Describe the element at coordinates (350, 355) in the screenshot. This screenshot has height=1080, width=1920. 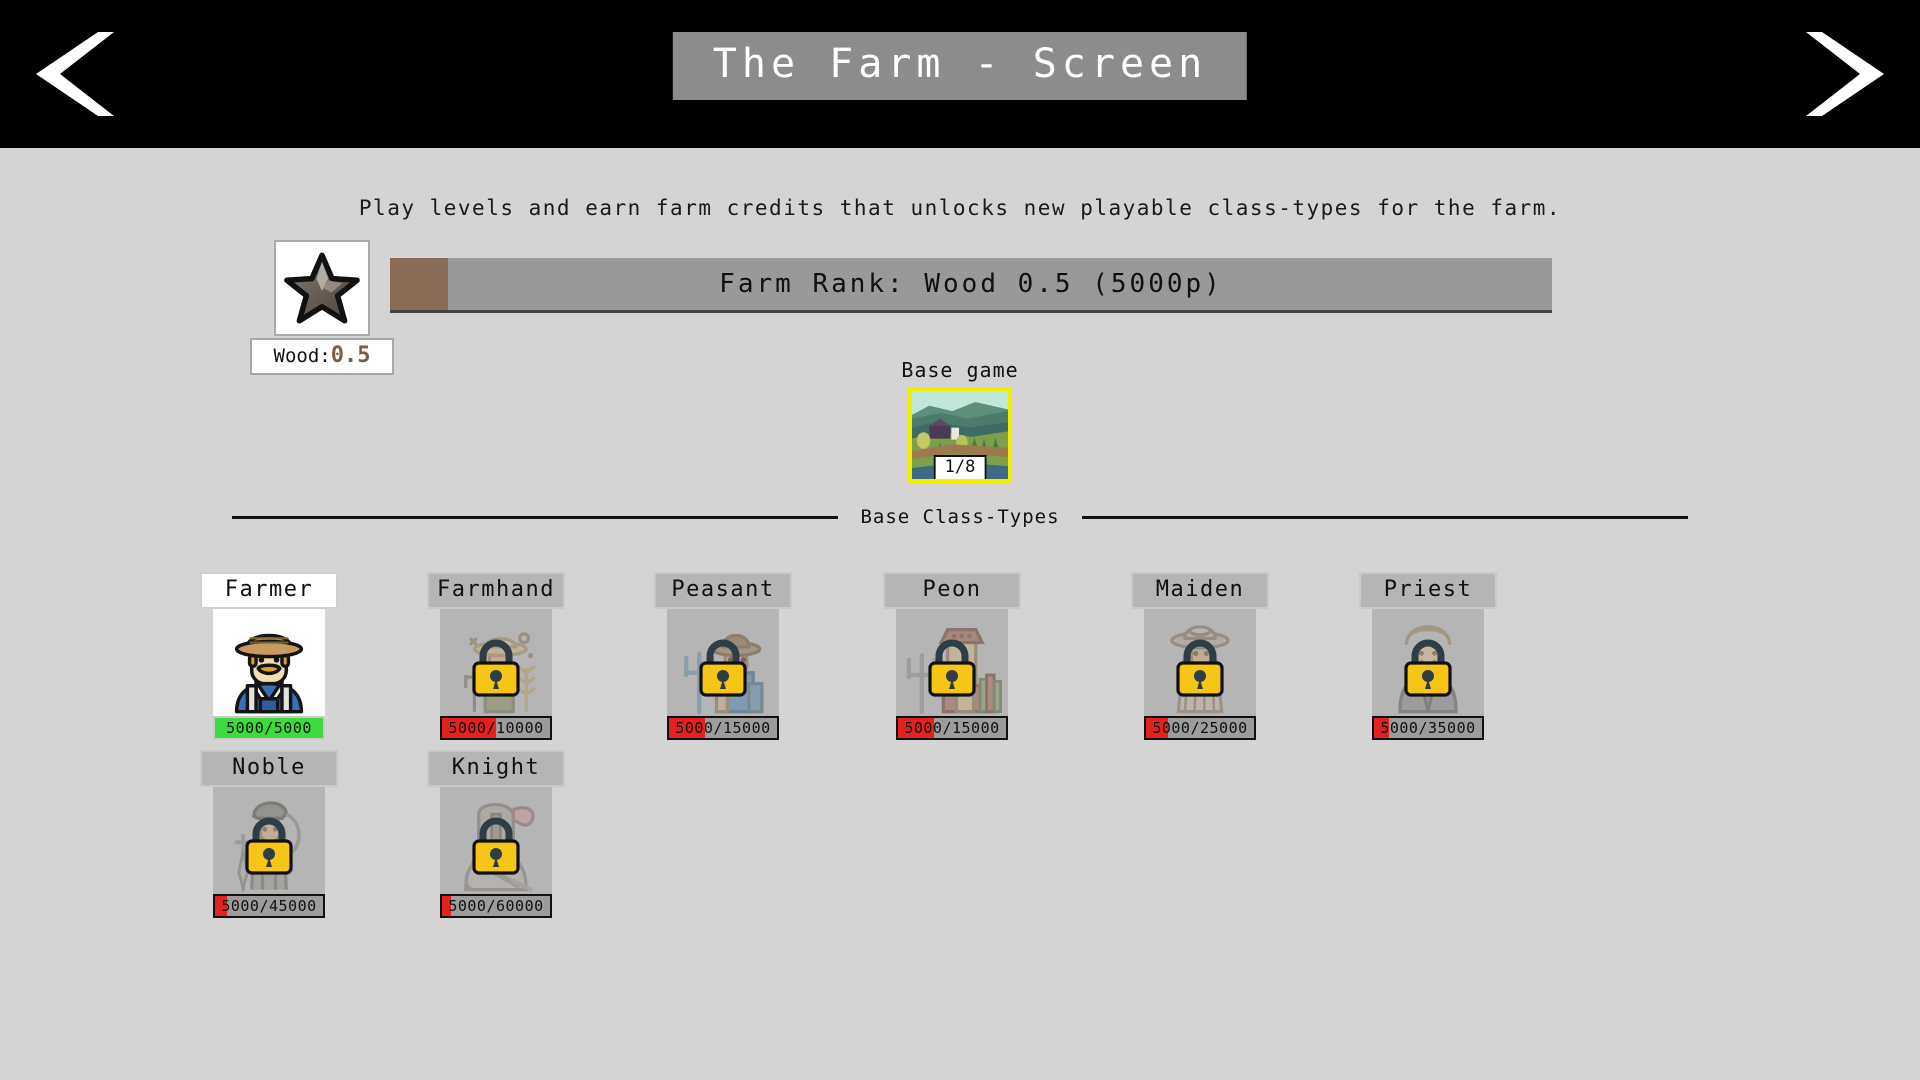
I see `rank-badge-label-value: 0.5` at that location.